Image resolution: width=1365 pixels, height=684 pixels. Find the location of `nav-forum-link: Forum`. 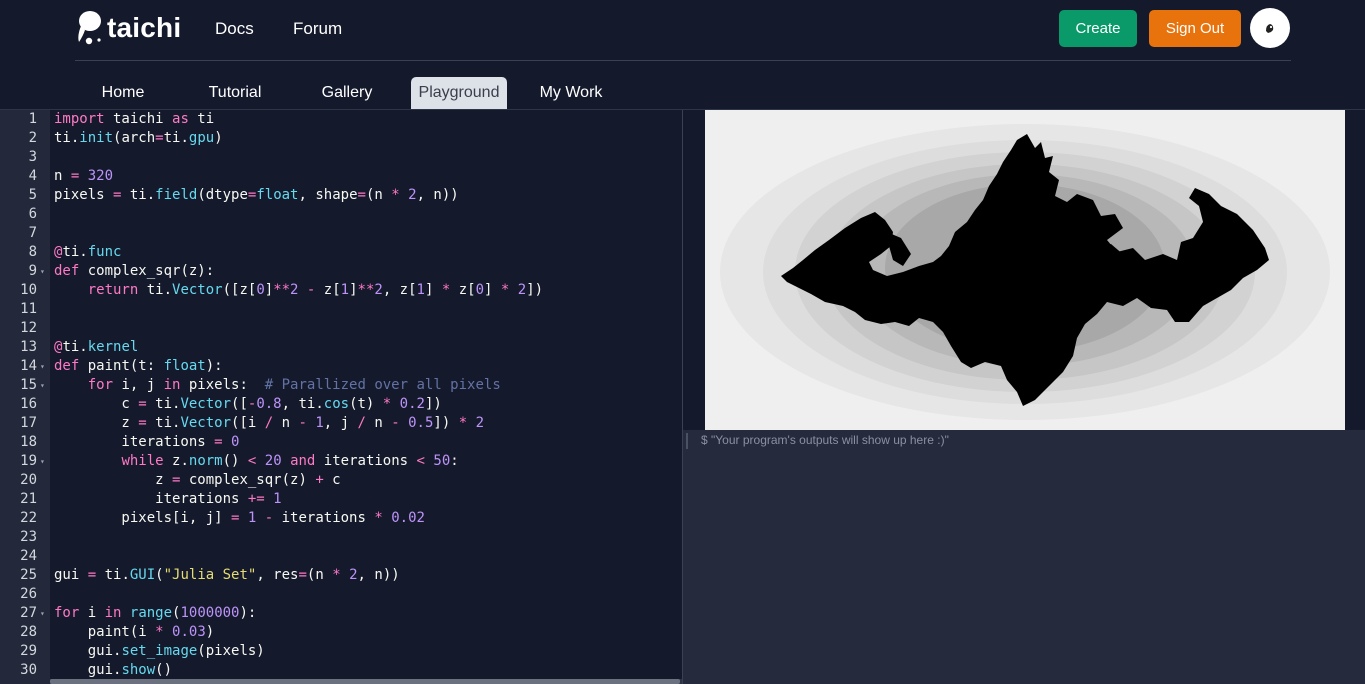

nav-forum-link: Forum is located at coordinates (317, 29).